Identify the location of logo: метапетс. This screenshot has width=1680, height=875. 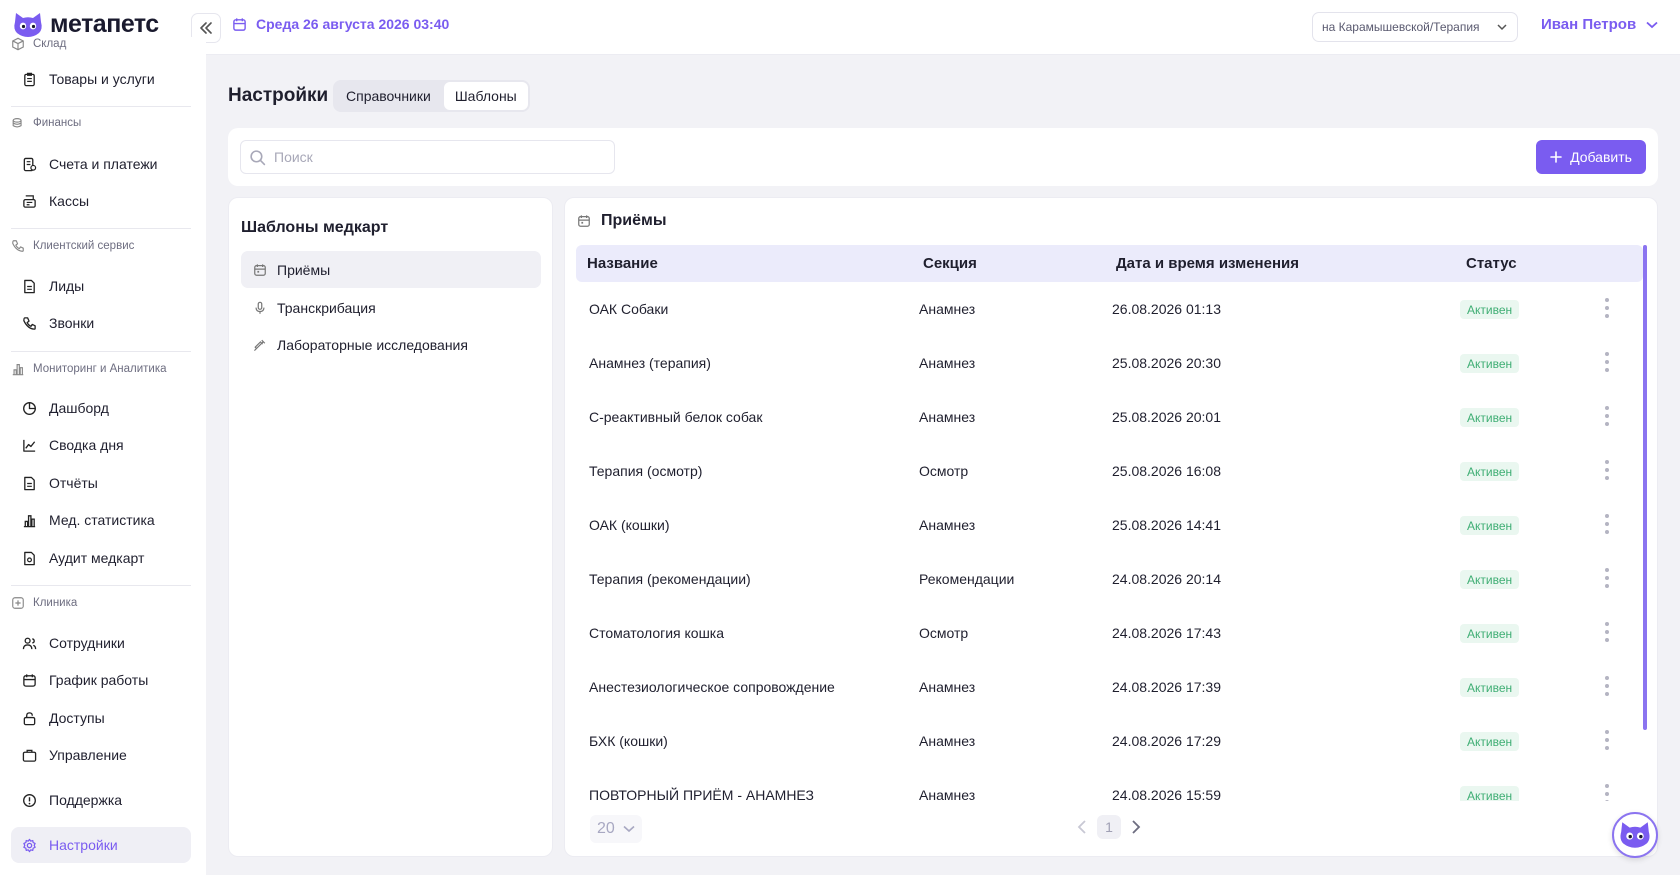
(85, 24).